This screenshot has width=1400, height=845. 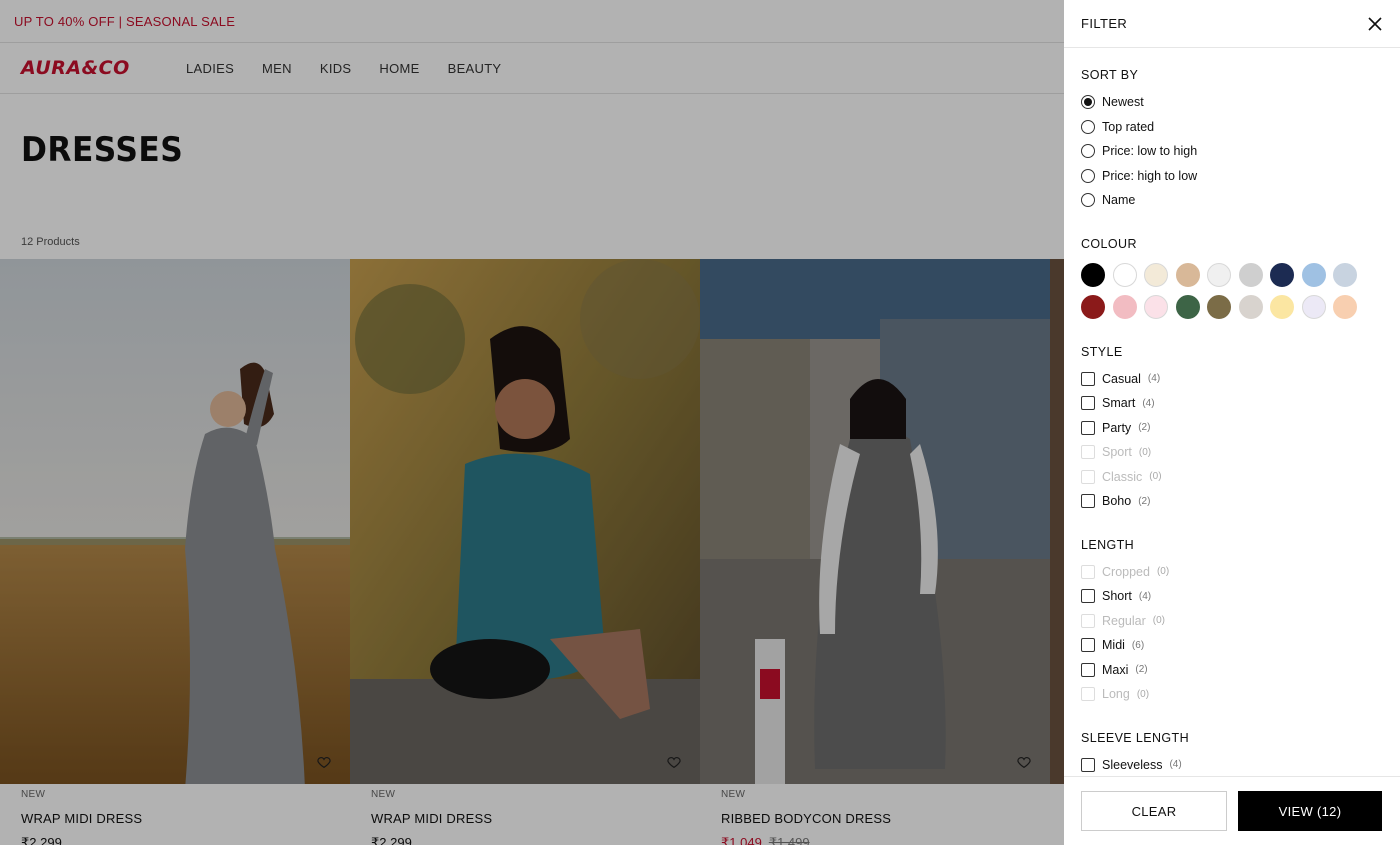 What do you see at coordinates (1110, 75) in the screenshot?
I see `sort-by-heading: SORT BY` at bounding box center [1110, 75].